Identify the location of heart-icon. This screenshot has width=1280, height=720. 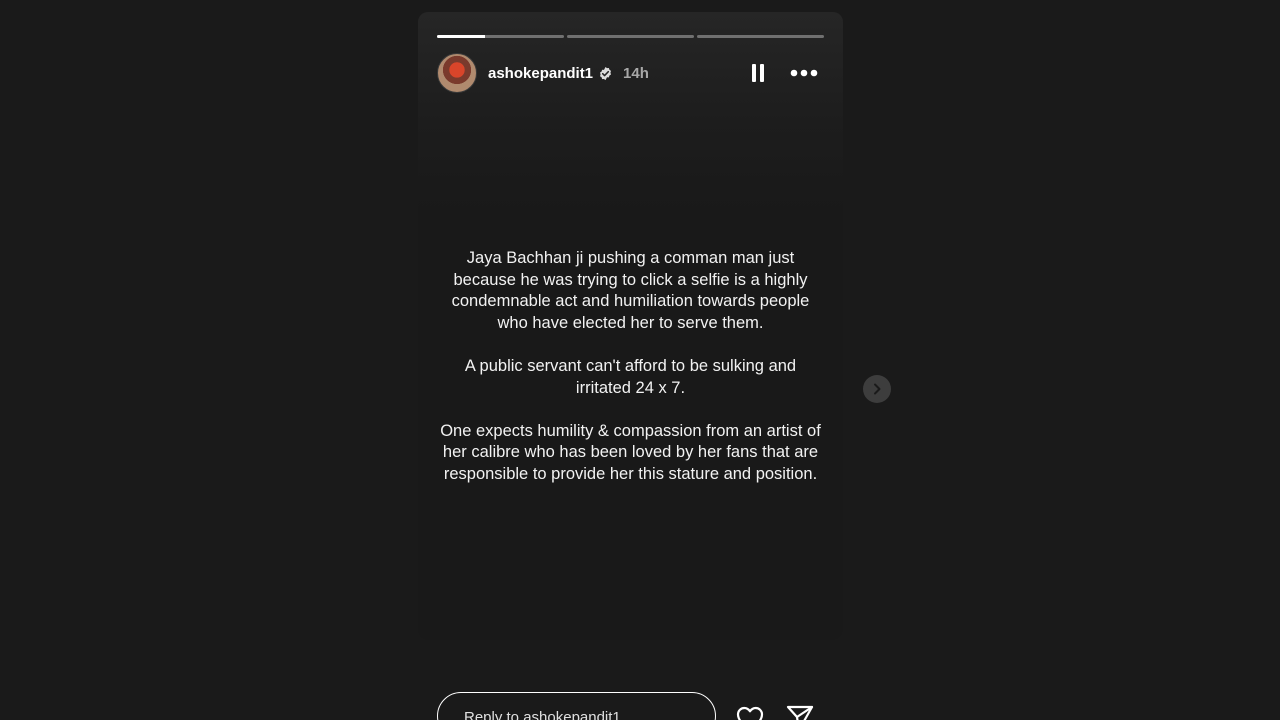
(750, 712).